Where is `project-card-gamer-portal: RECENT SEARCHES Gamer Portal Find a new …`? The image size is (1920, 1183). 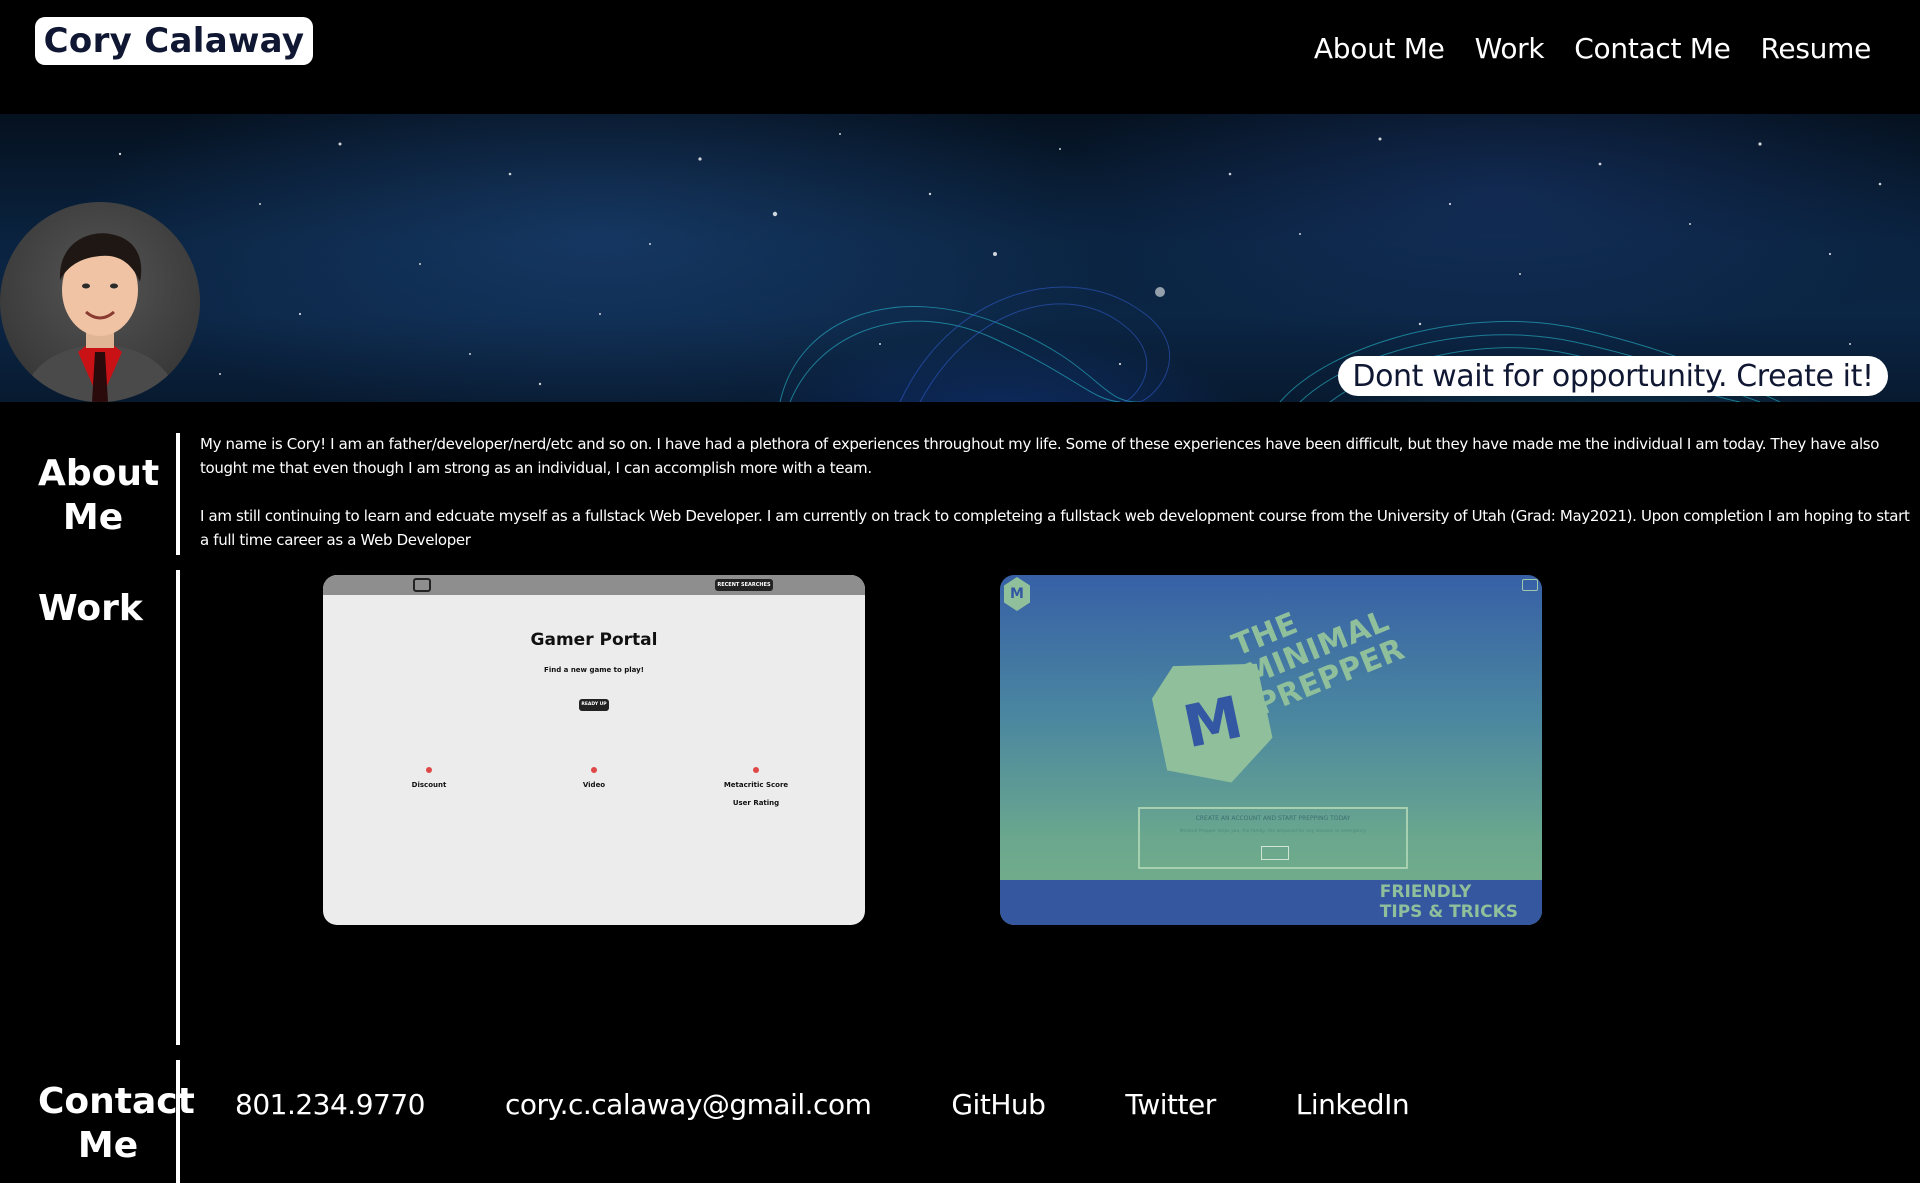 project-card-gamer-portal: RECENT SEARCHES Gamer Portal Find a new … is located at coordinates (594, 750).